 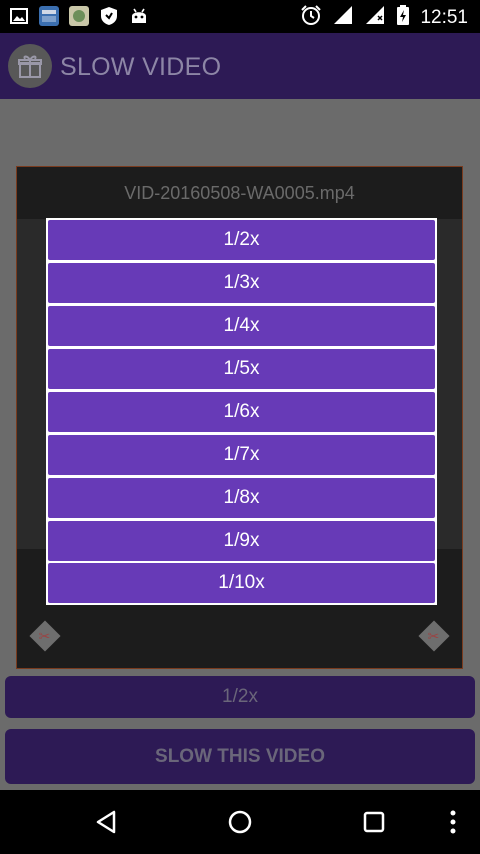 I want to click on alarm-icon, so click(x=311, y=17).